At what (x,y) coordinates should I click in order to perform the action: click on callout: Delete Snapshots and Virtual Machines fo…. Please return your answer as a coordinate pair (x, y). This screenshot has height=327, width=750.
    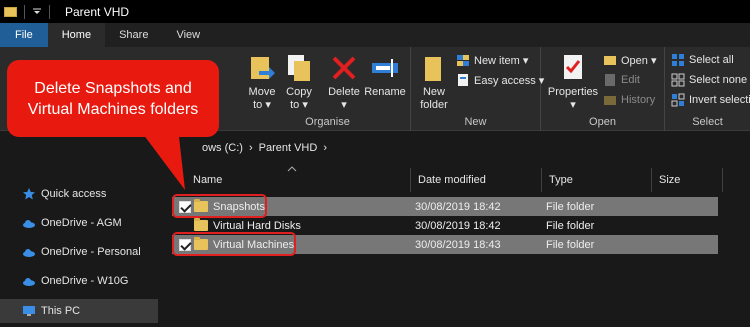
    Looking at the image, I should click on (113, 98).